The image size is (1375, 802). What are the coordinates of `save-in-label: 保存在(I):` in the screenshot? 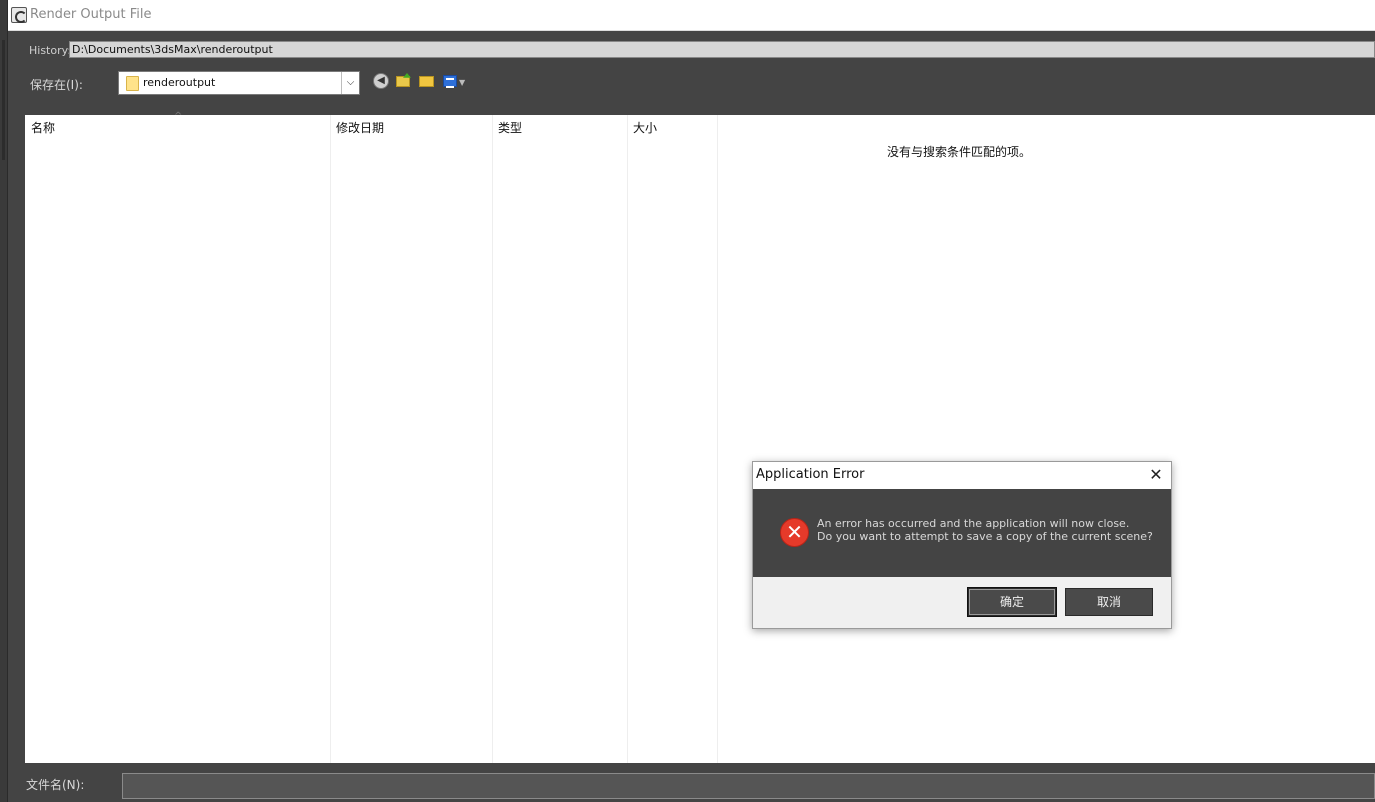 It's located at (56, 85).